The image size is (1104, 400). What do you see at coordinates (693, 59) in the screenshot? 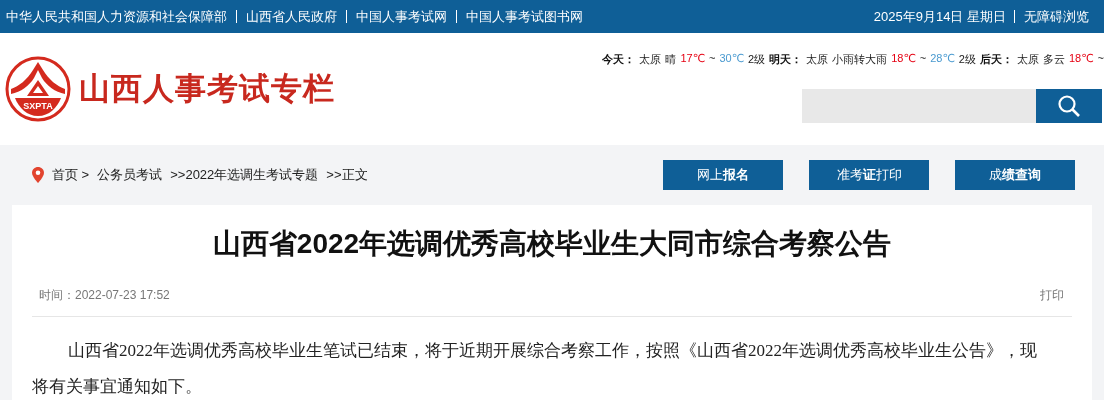
I see `weather-text: 17℃` at bounding box center [693, 59].